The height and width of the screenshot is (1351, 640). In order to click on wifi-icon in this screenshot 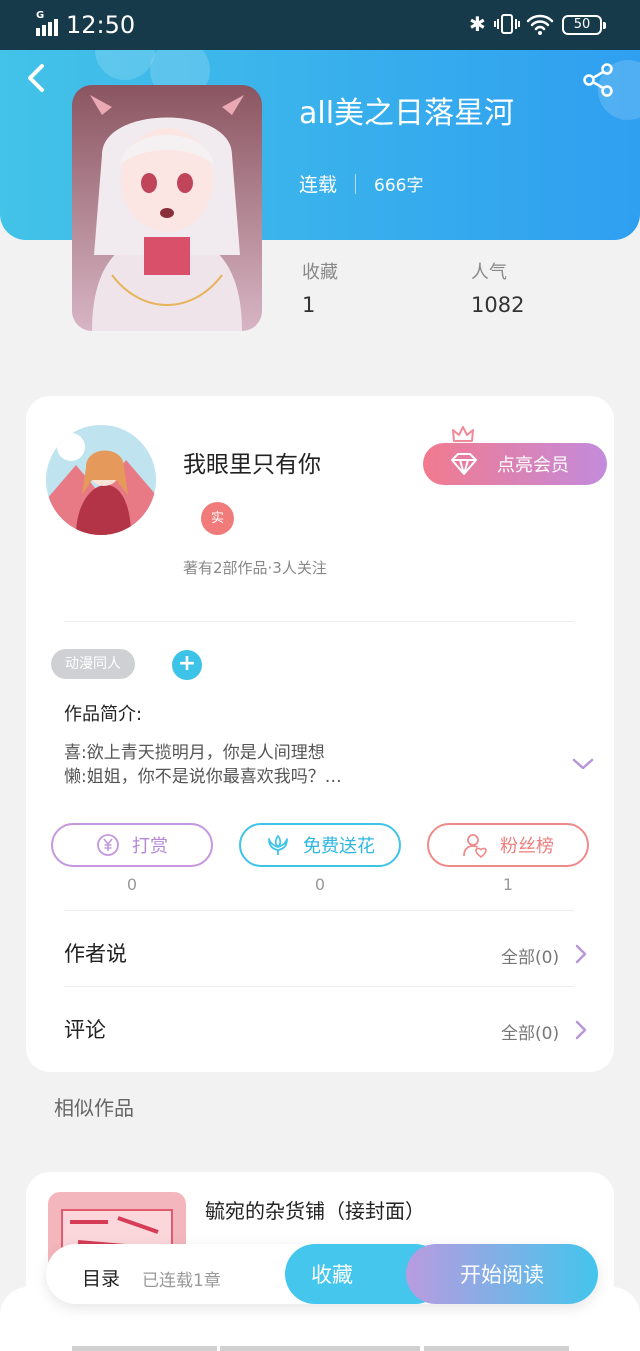, I will do `click(540, 24)`.